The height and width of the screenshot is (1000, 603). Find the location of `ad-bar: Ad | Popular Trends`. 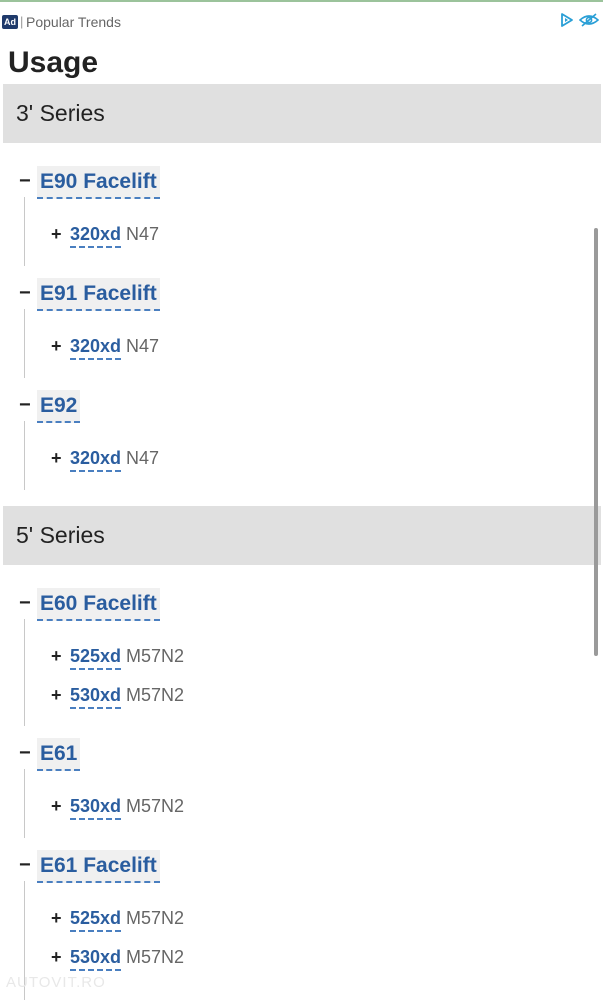

ad-bar: Ad | Popular Trends is located at coordinates (301, 17).